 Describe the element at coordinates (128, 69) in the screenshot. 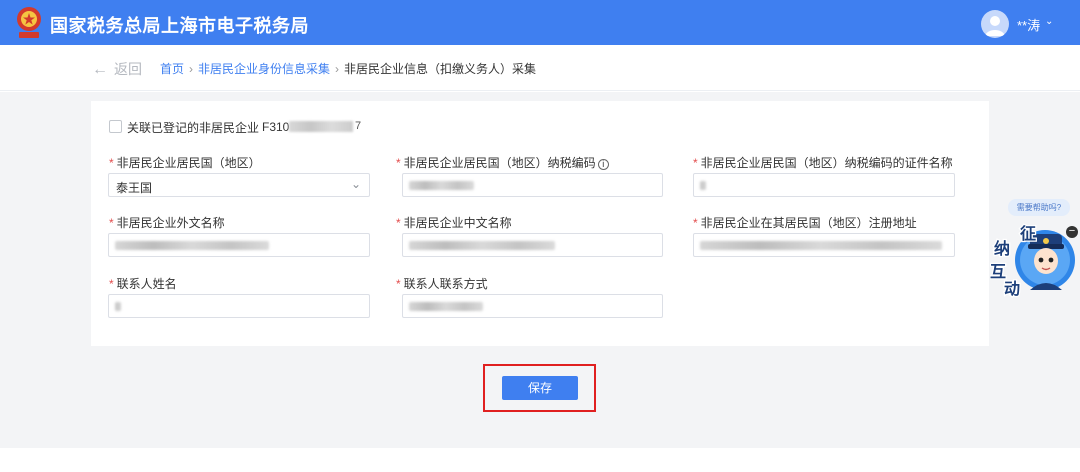

I see `back-label: 返回` at that location.